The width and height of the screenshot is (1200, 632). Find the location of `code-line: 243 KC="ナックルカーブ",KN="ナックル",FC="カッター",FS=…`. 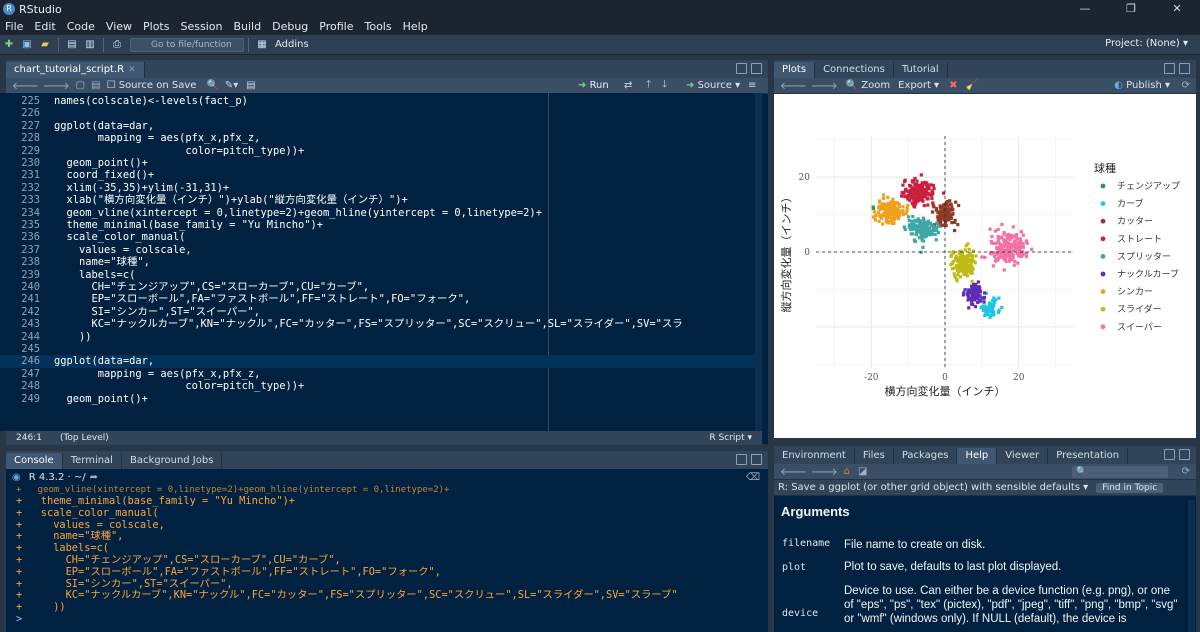

code-line: 243 KC="ナックルカーブ",KN="ナックル",FC="カッター",FS=… is located at coordinates (381, 324).